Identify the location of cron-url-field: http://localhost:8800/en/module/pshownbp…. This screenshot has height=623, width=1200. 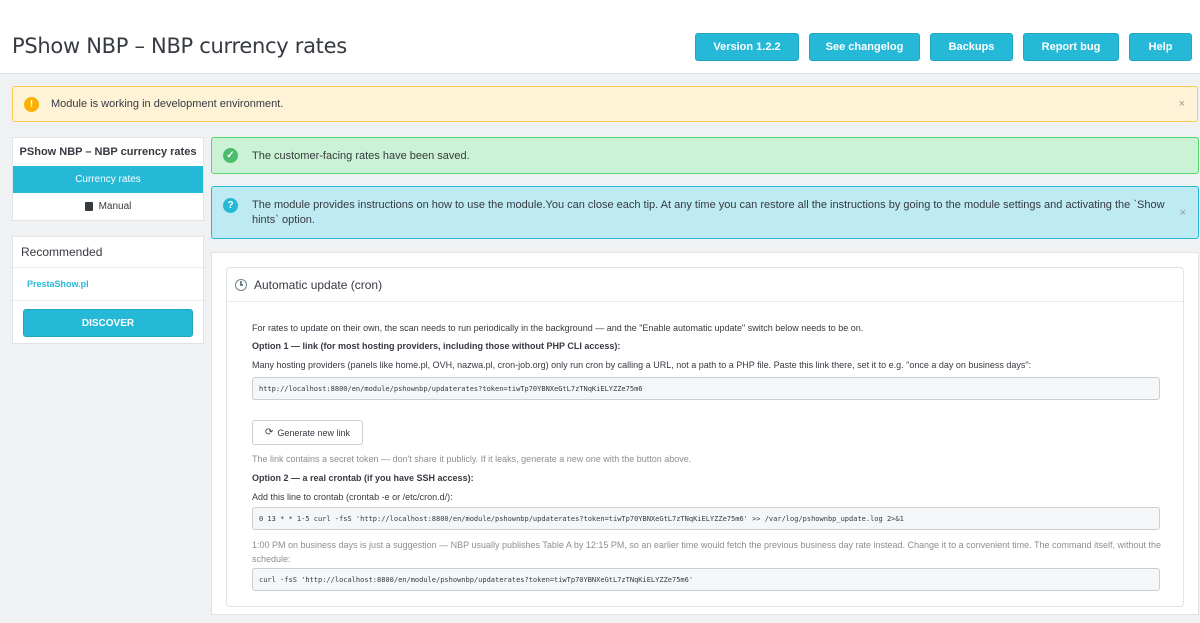
(706, 388).